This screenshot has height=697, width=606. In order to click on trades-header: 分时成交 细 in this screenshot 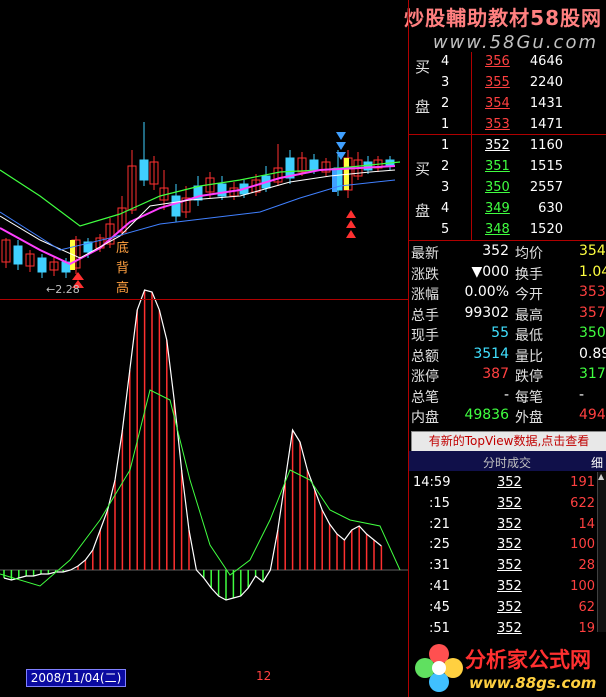, I will do `click(507, 461)`.